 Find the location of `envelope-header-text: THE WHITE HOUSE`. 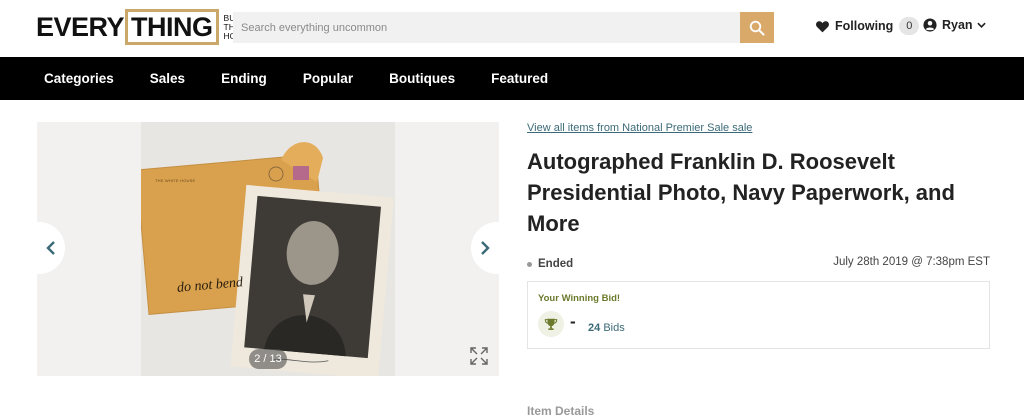

envelope-header-text: THE WHITE HOUSE is located at coordinates (175, 180).